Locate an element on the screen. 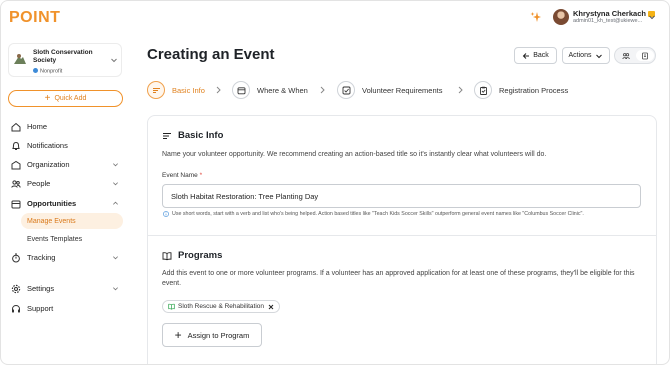  basic-info-heading: Basic Info is located at coordinates (192, 135).